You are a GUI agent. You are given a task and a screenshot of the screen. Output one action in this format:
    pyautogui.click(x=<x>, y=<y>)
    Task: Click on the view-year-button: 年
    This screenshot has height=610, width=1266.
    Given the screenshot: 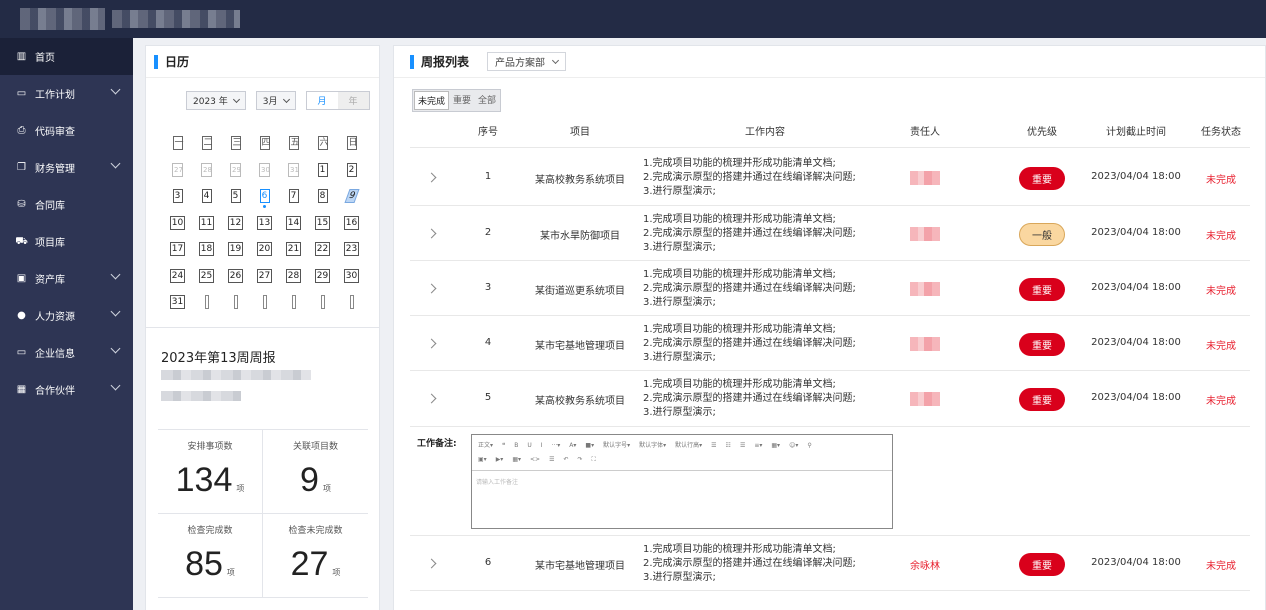 What is the action you would take?
    pyautogui.click(x=353, y=100)
    